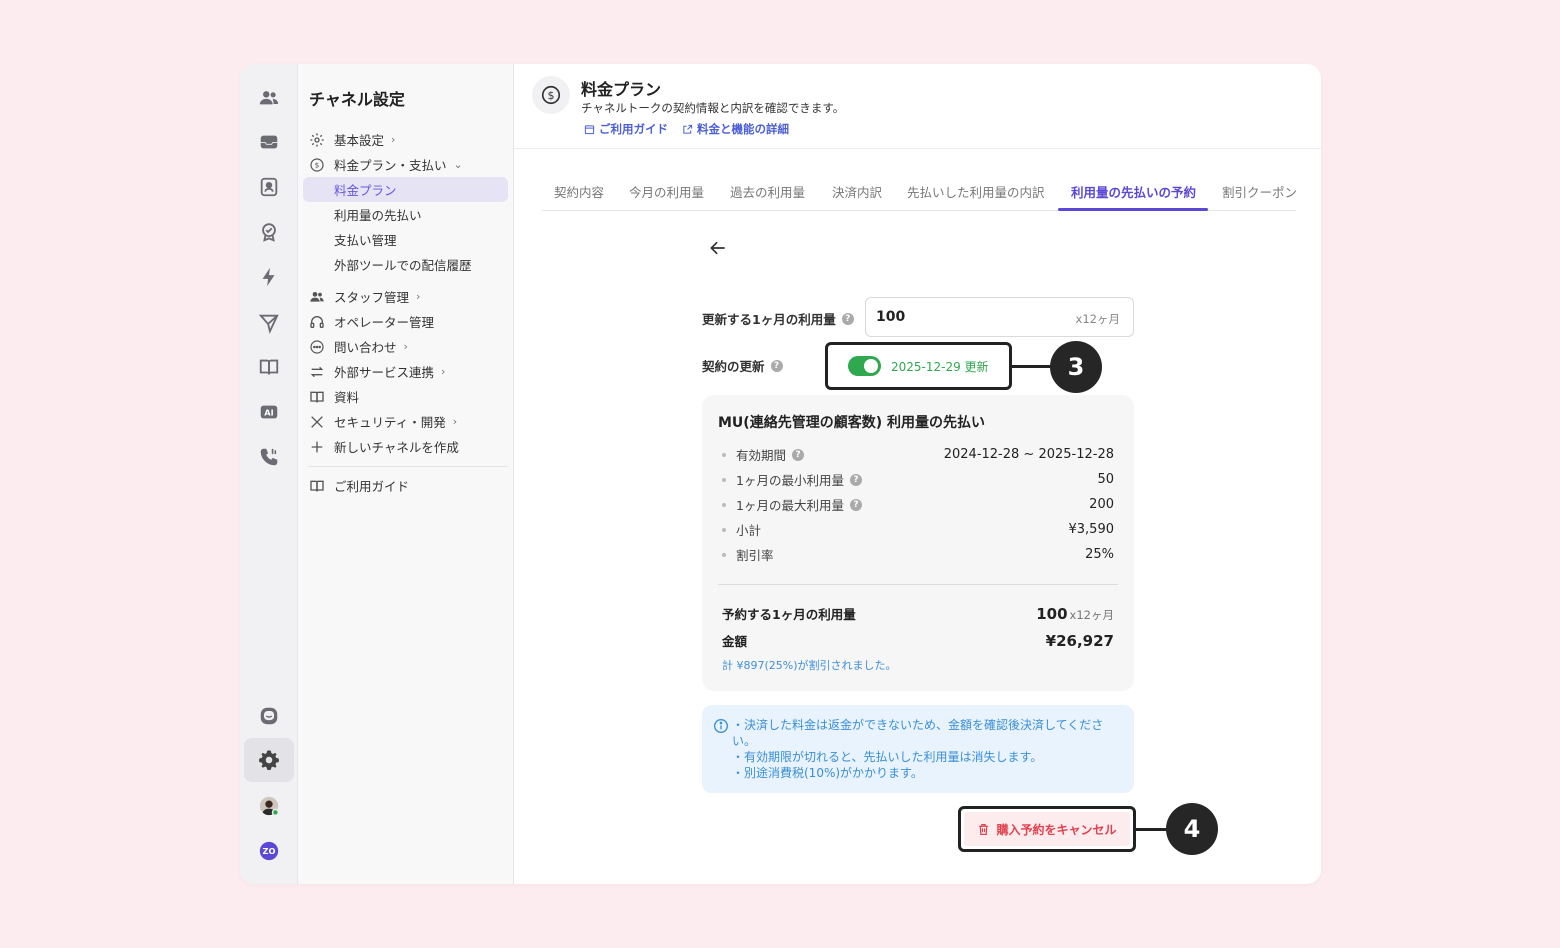 This screenshot has height=948, width=1560. What do you see at coordinates (767, 191) in the screenshot?
I see `tab-past-usage: 過去の利用量` at bounding box center [767, 191].